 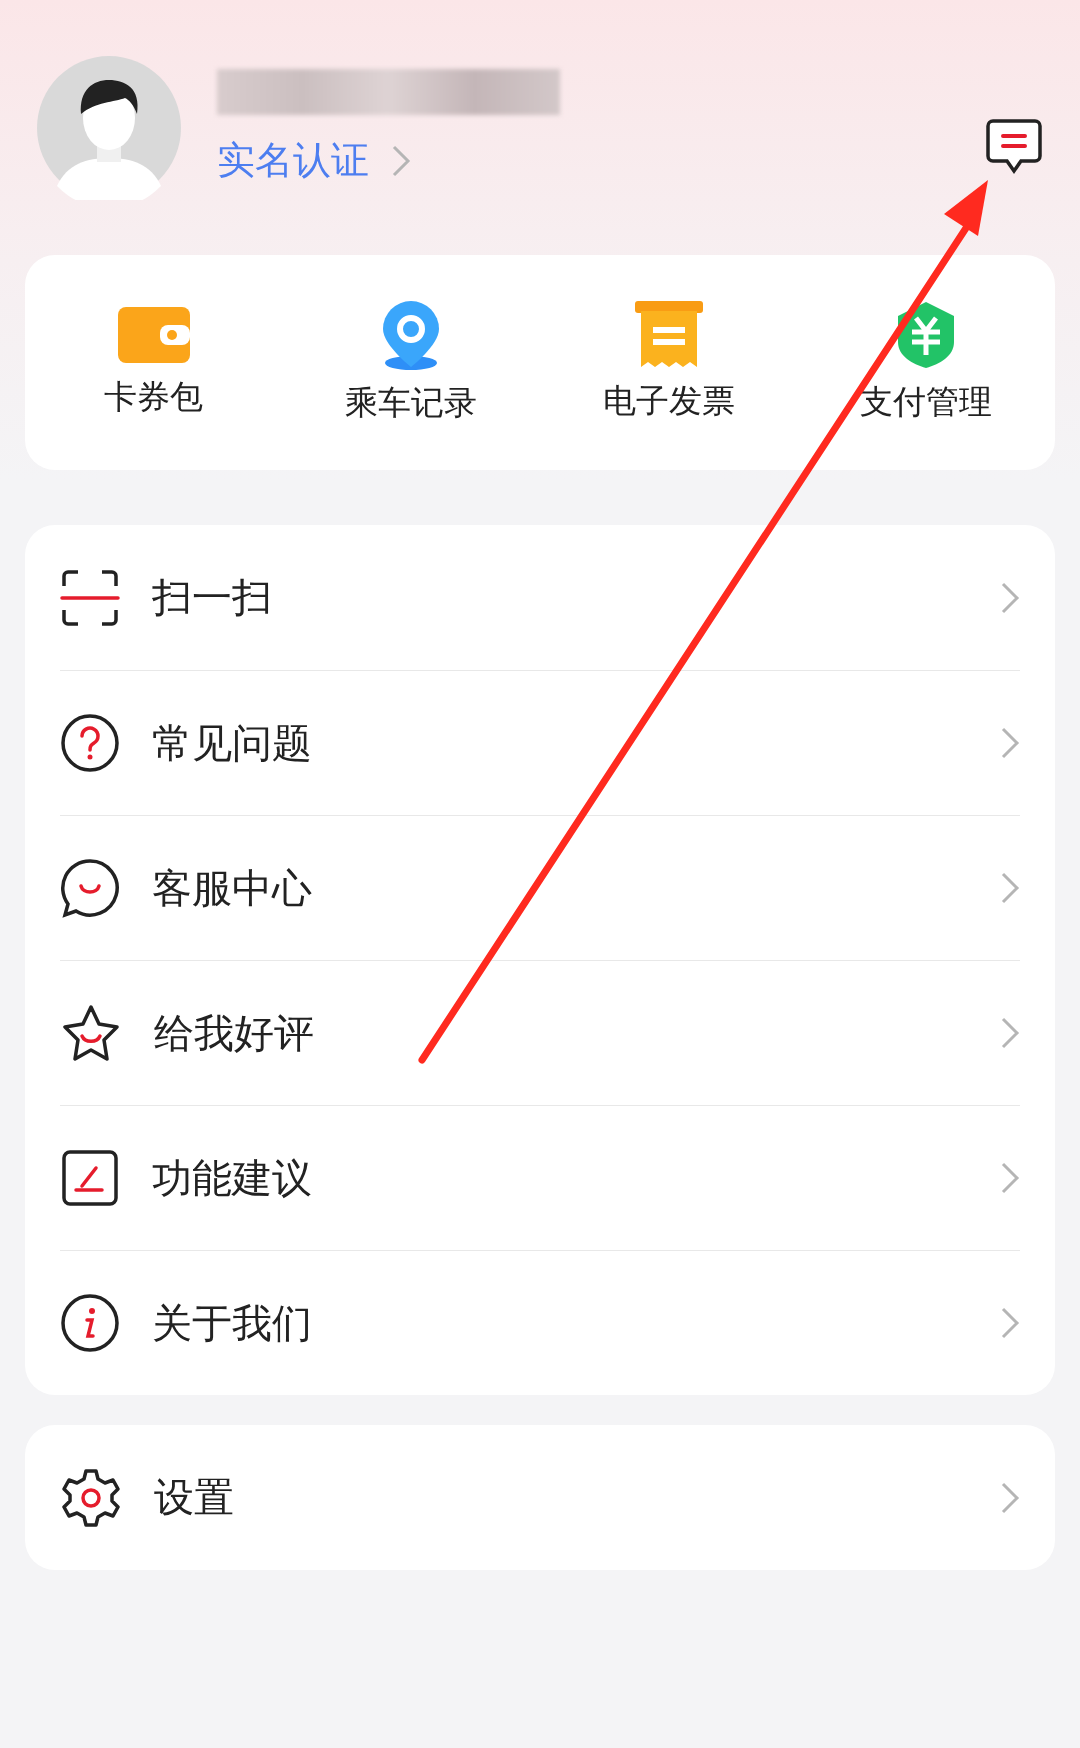 I want to click on wallet-icon, so click(x=153, y=335).